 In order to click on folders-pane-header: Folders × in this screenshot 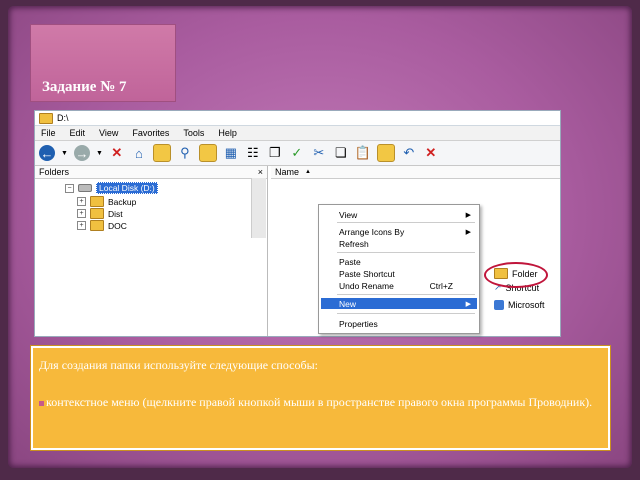, I will do `click(151, 172)`.